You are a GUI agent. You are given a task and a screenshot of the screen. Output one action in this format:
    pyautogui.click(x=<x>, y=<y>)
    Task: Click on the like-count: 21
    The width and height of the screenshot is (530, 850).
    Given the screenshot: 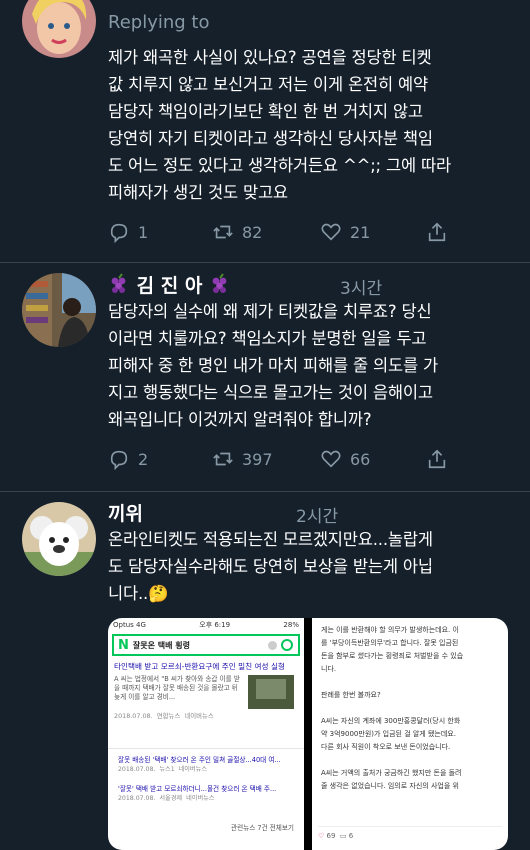 What is the action you would take?
    pyautogui.click(x=360, y=232)
    